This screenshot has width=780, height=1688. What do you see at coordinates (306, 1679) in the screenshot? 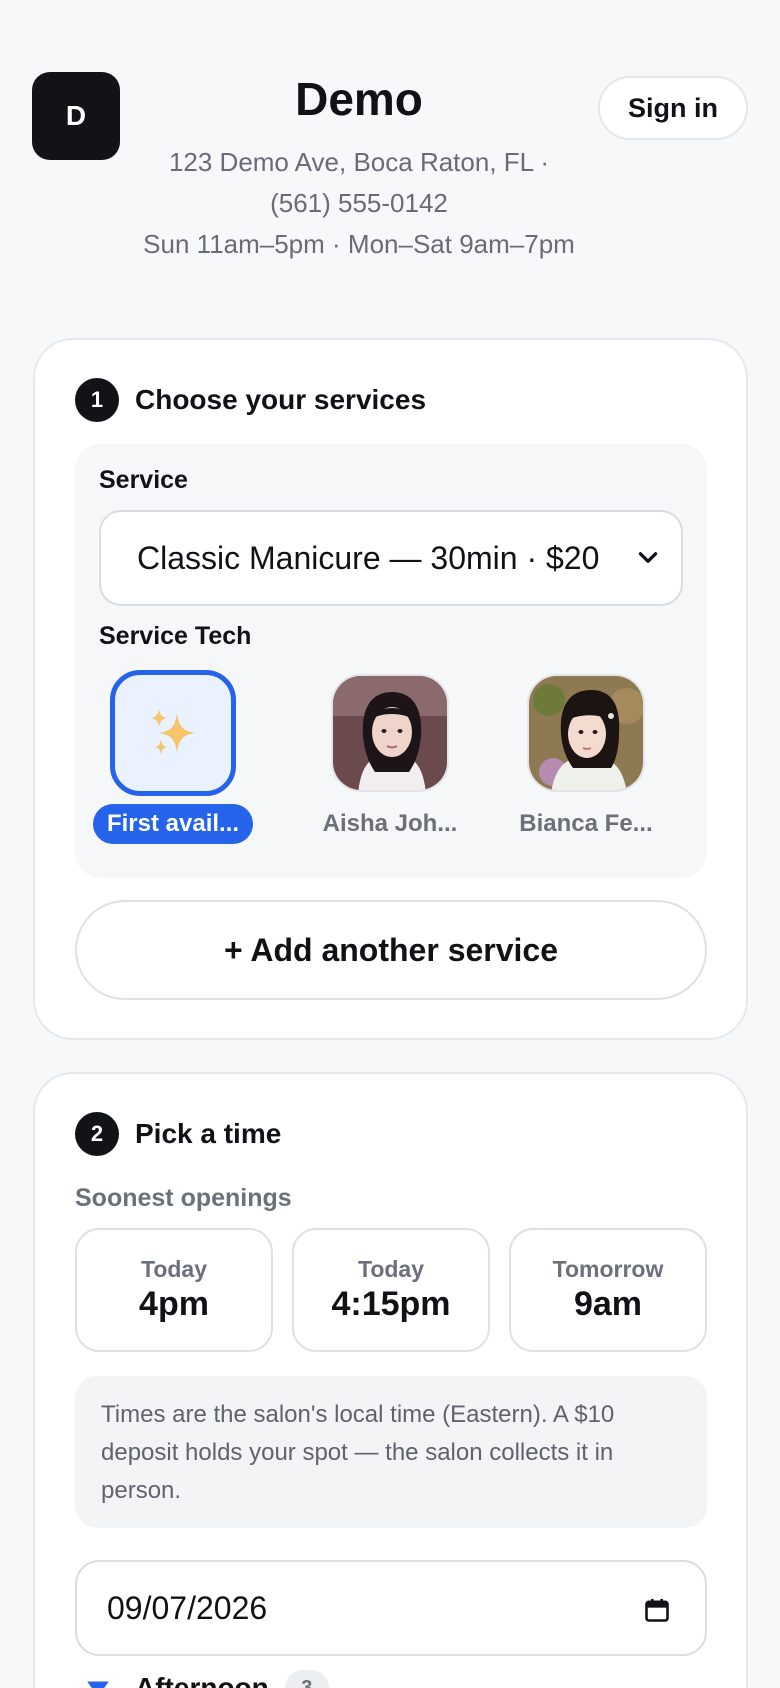
I see `slot-count-badge: 3` at bounding box center [306, 1679].